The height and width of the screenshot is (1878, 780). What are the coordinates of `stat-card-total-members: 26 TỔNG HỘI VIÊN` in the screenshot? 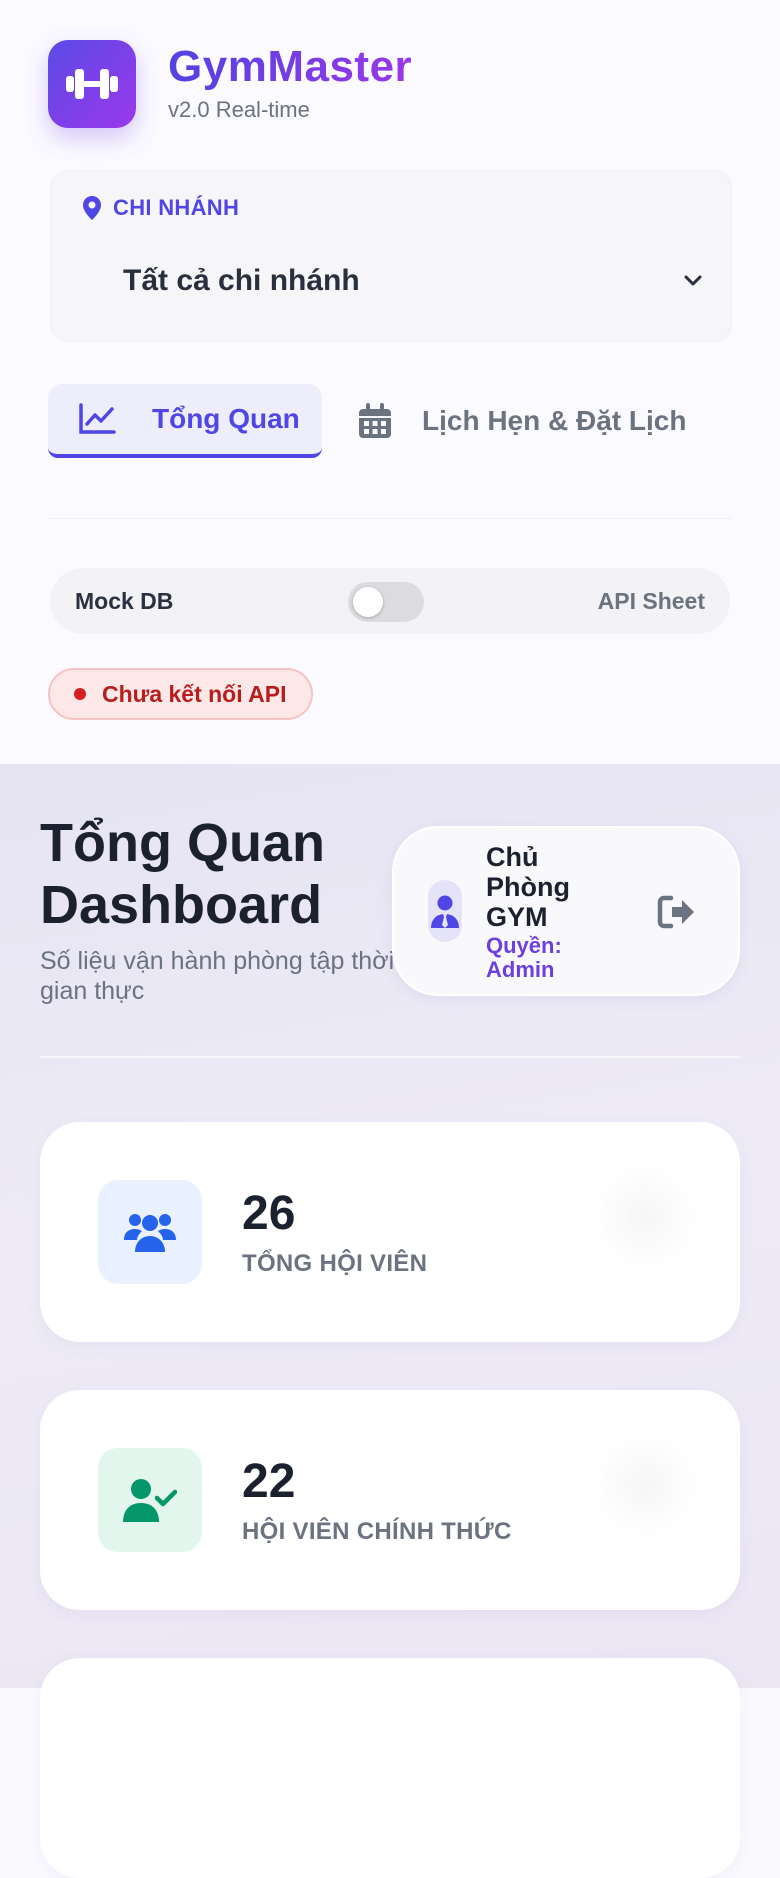 It's located at (390, 1232).